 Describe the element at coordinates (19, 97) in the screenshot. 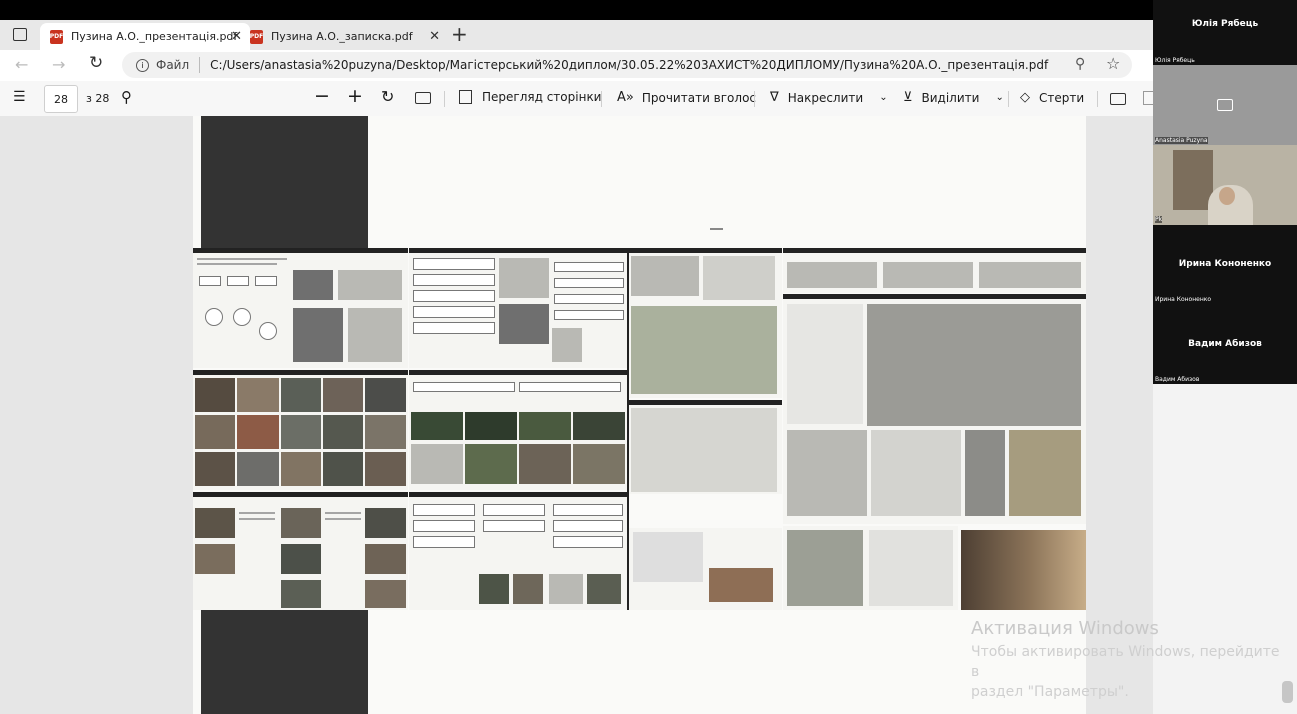

I see `contents-icon: ☰` at that location.